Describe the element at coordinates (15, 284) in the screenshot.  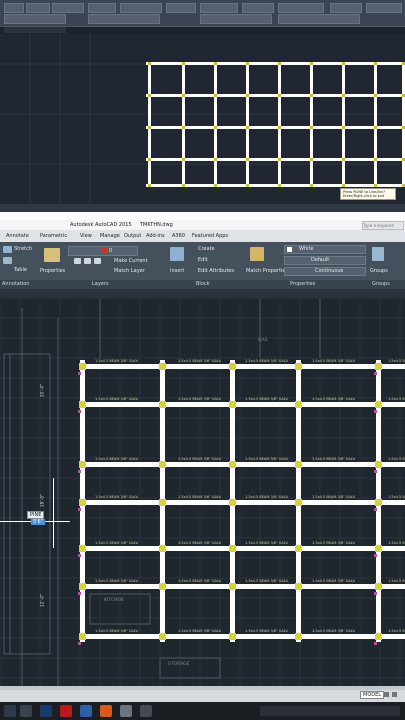
I see `panel-annotation: Annotation` at that location.